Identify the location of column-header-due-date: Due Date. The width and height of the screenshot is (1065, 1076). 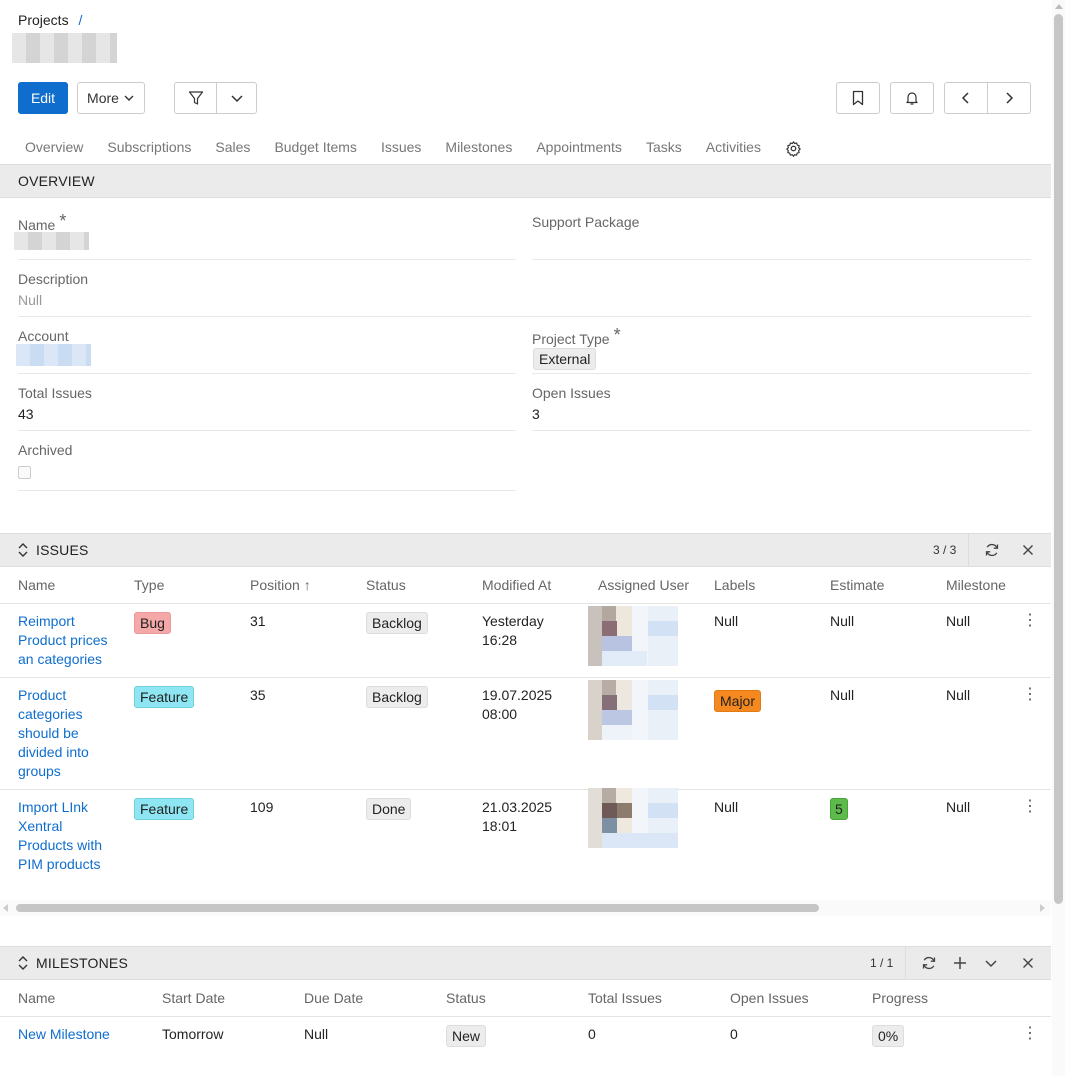
(333, 998).